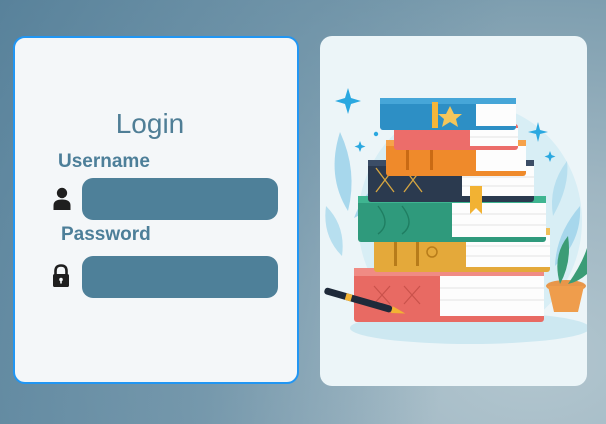  I want to click on user-icon, so click(62, 199).